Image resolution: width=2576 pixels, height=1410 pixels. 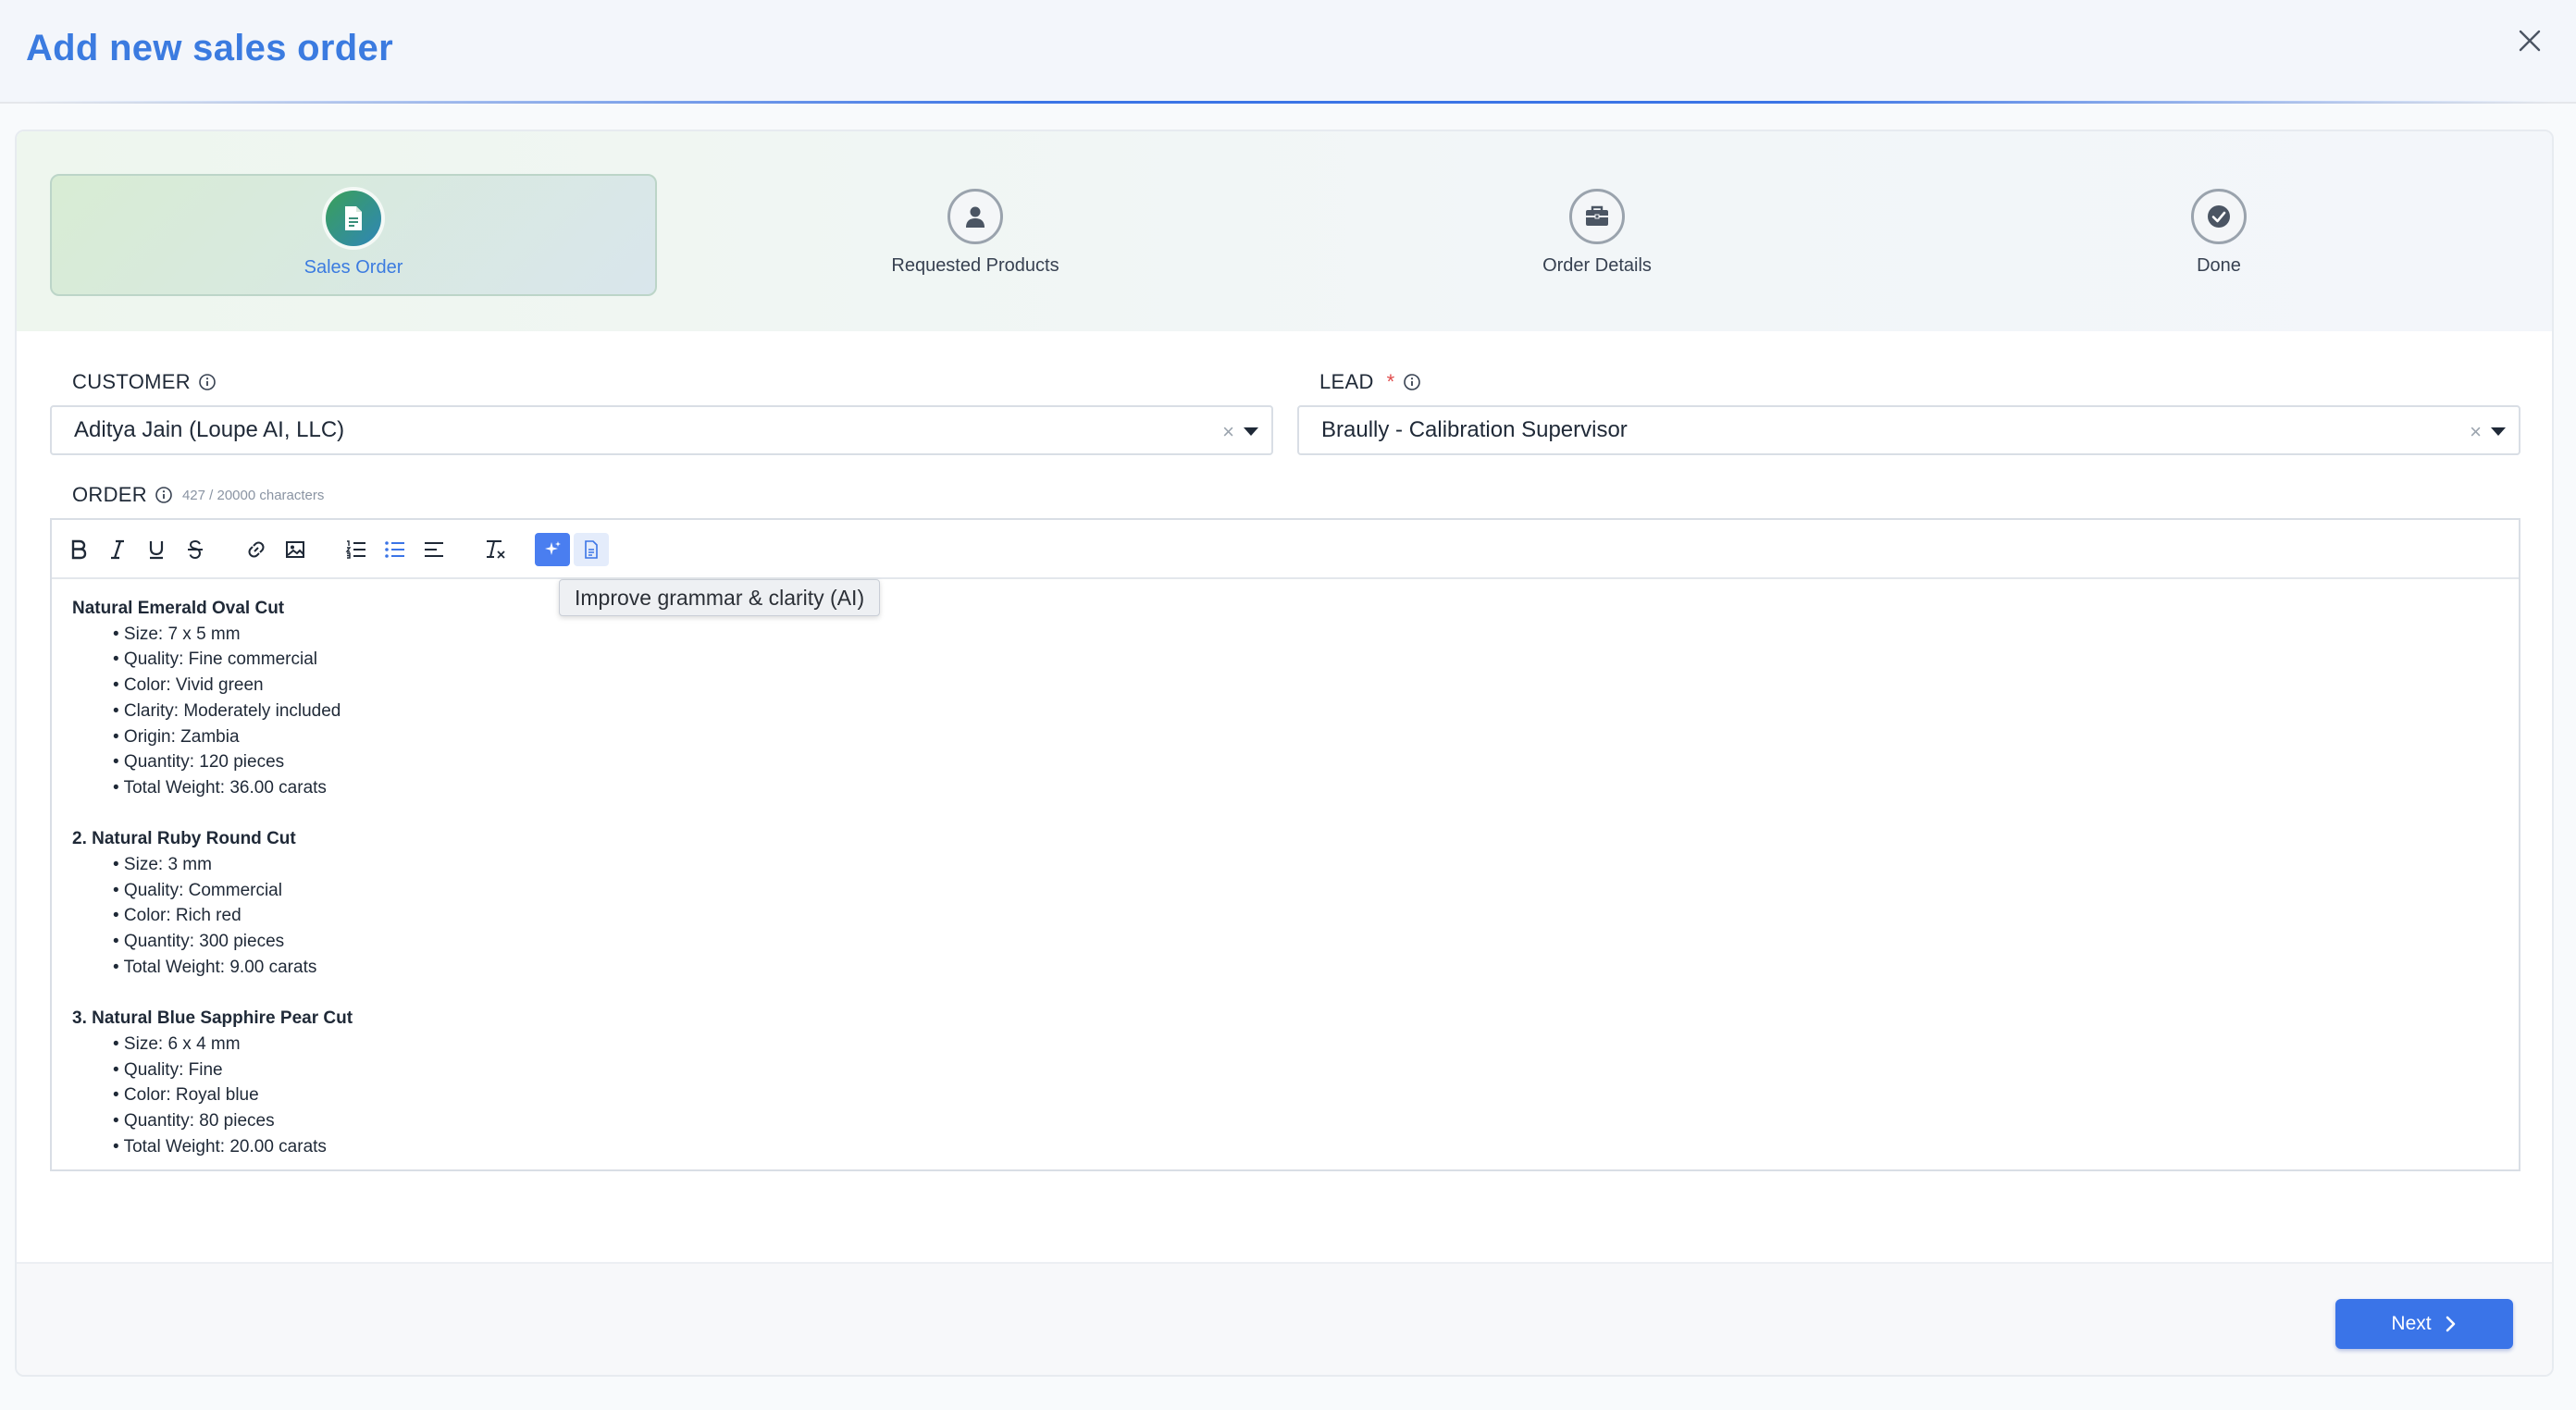 What do you see at coordinates (220, 1146) in the screenshot?
I see `list-item: • Total Weight: 20.00 carats` at bounding box center [220, 1146].